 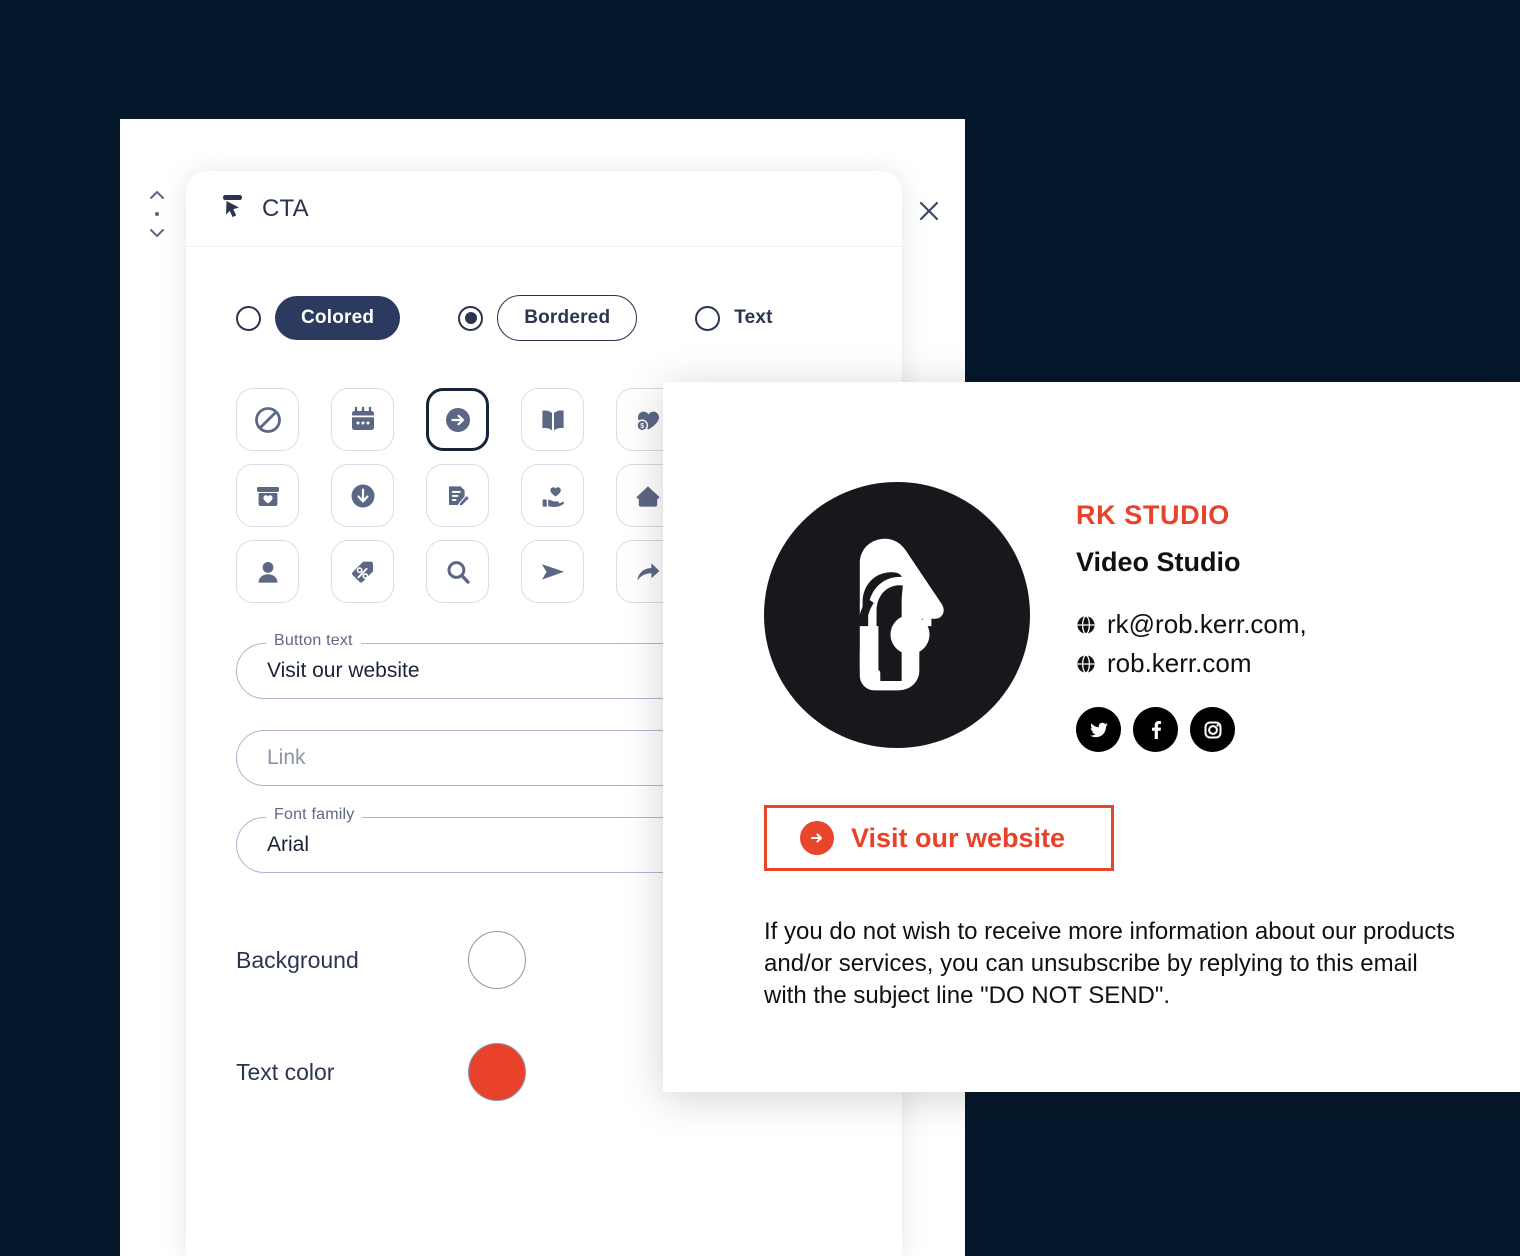 What do you see at coordinates (647, 571) in the screenshot?
I see `share-arrow-icon` at bounding box center [647, 571].